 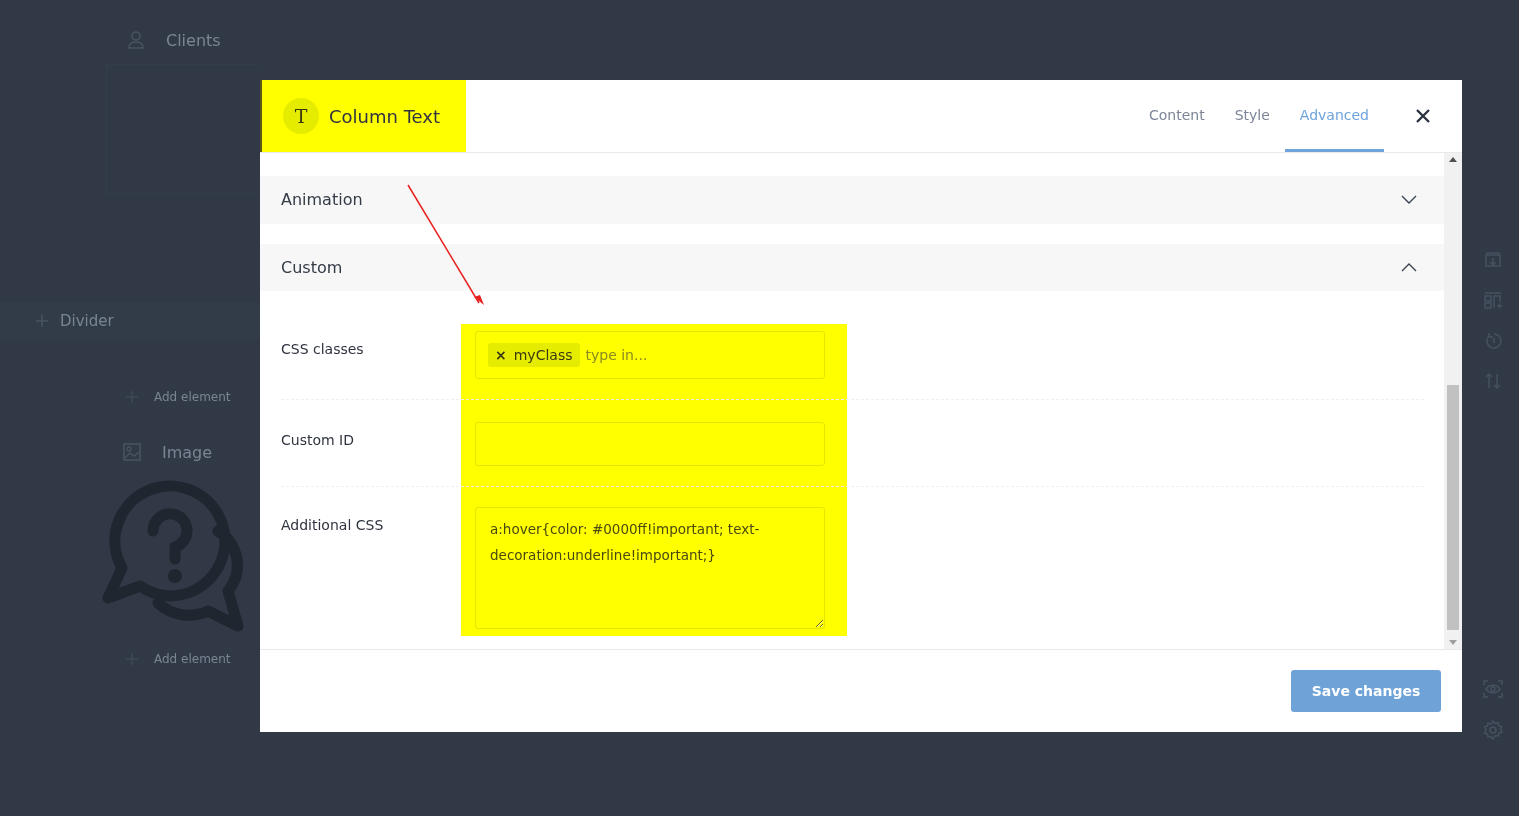 What do you see at coordinates (318, 439) in the screenshot?
I see `field-label: Custom ID` at bounding box center [318, 439].